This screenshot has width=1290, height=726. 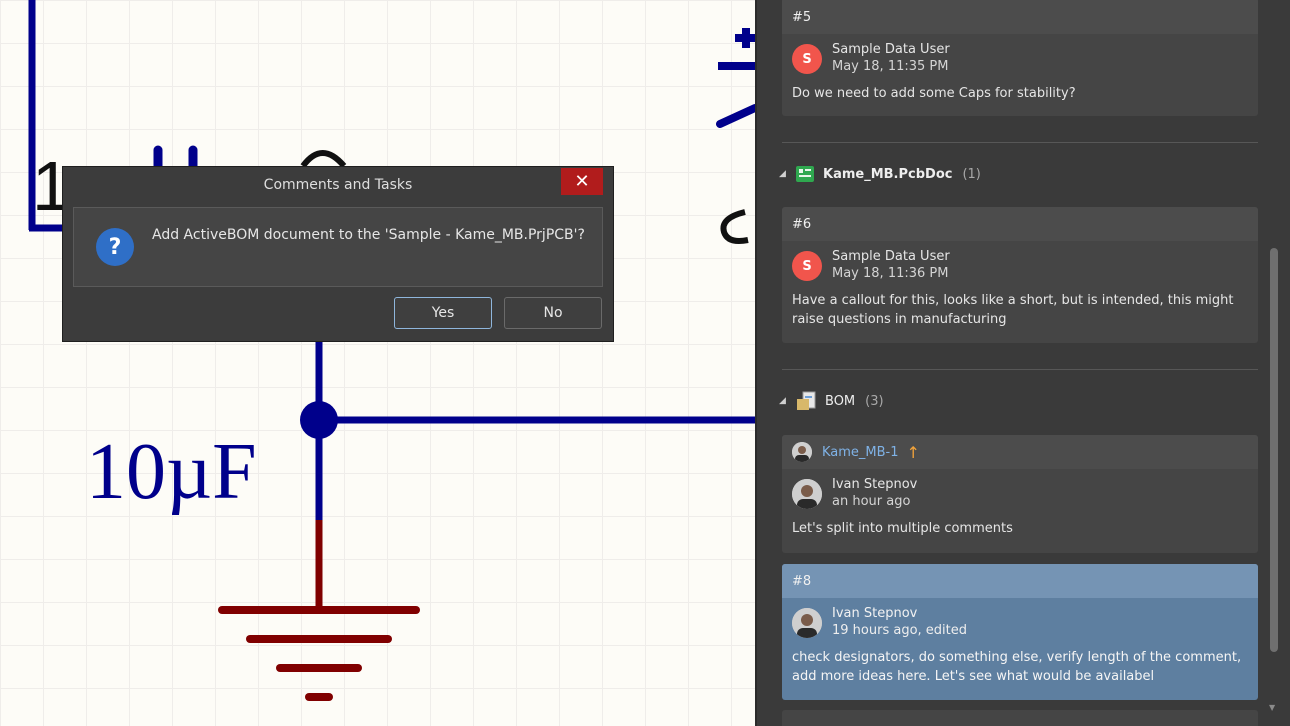 What do you see at coordinates (1020, 264) in the screenshot?
I see `comment-author: S Sample Data User May 18, 11:36 PM` at bounding box center [1020, 264].